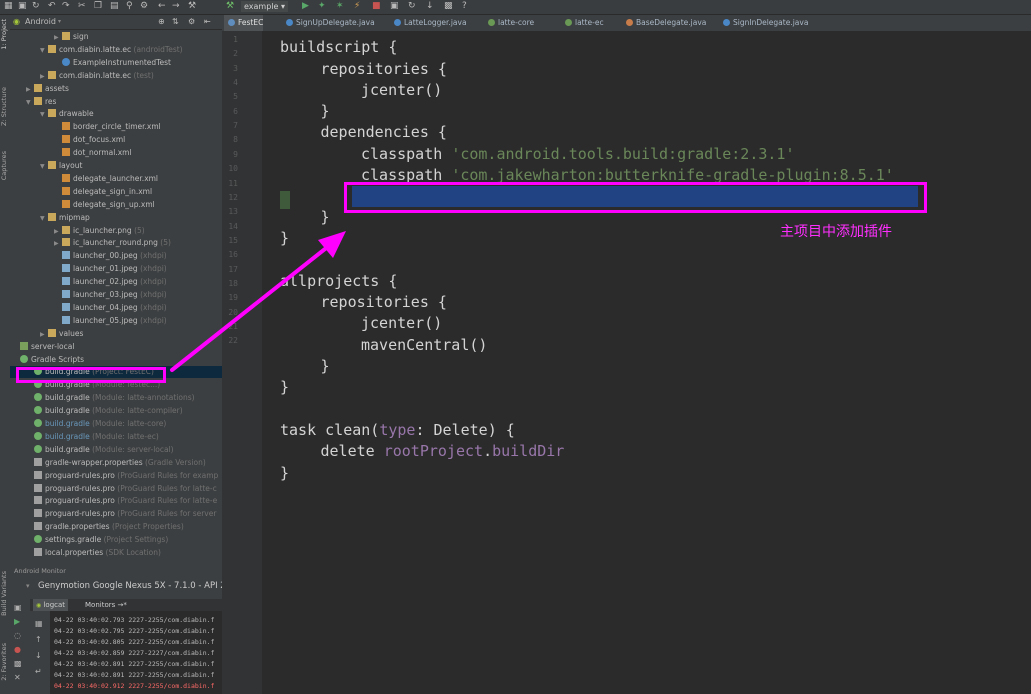  I want to click on tree-item: settings.gradle (Project Settings), so click(116, 540).